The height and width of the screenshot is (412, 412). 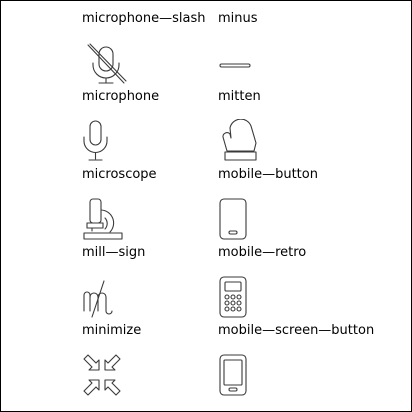 I want to click on icon-label: mobile—retro, so click(x=262, y=252).